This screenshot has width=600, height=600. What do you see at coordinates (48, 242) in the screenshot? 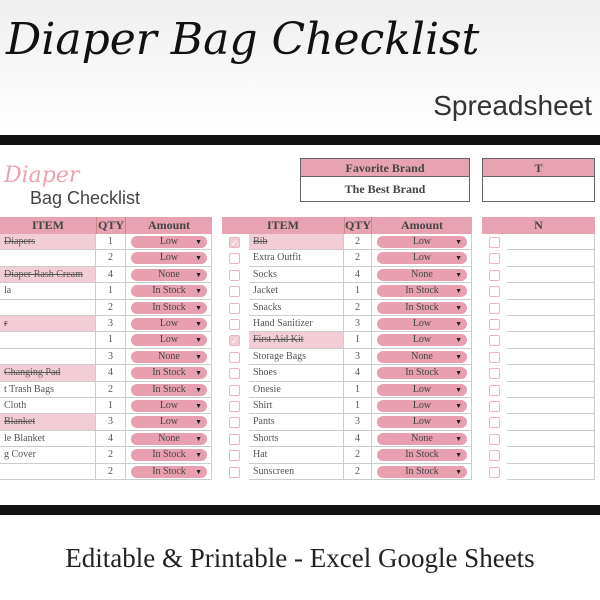
I see `item-cell: Diapers` at bounding box center [48, 242].